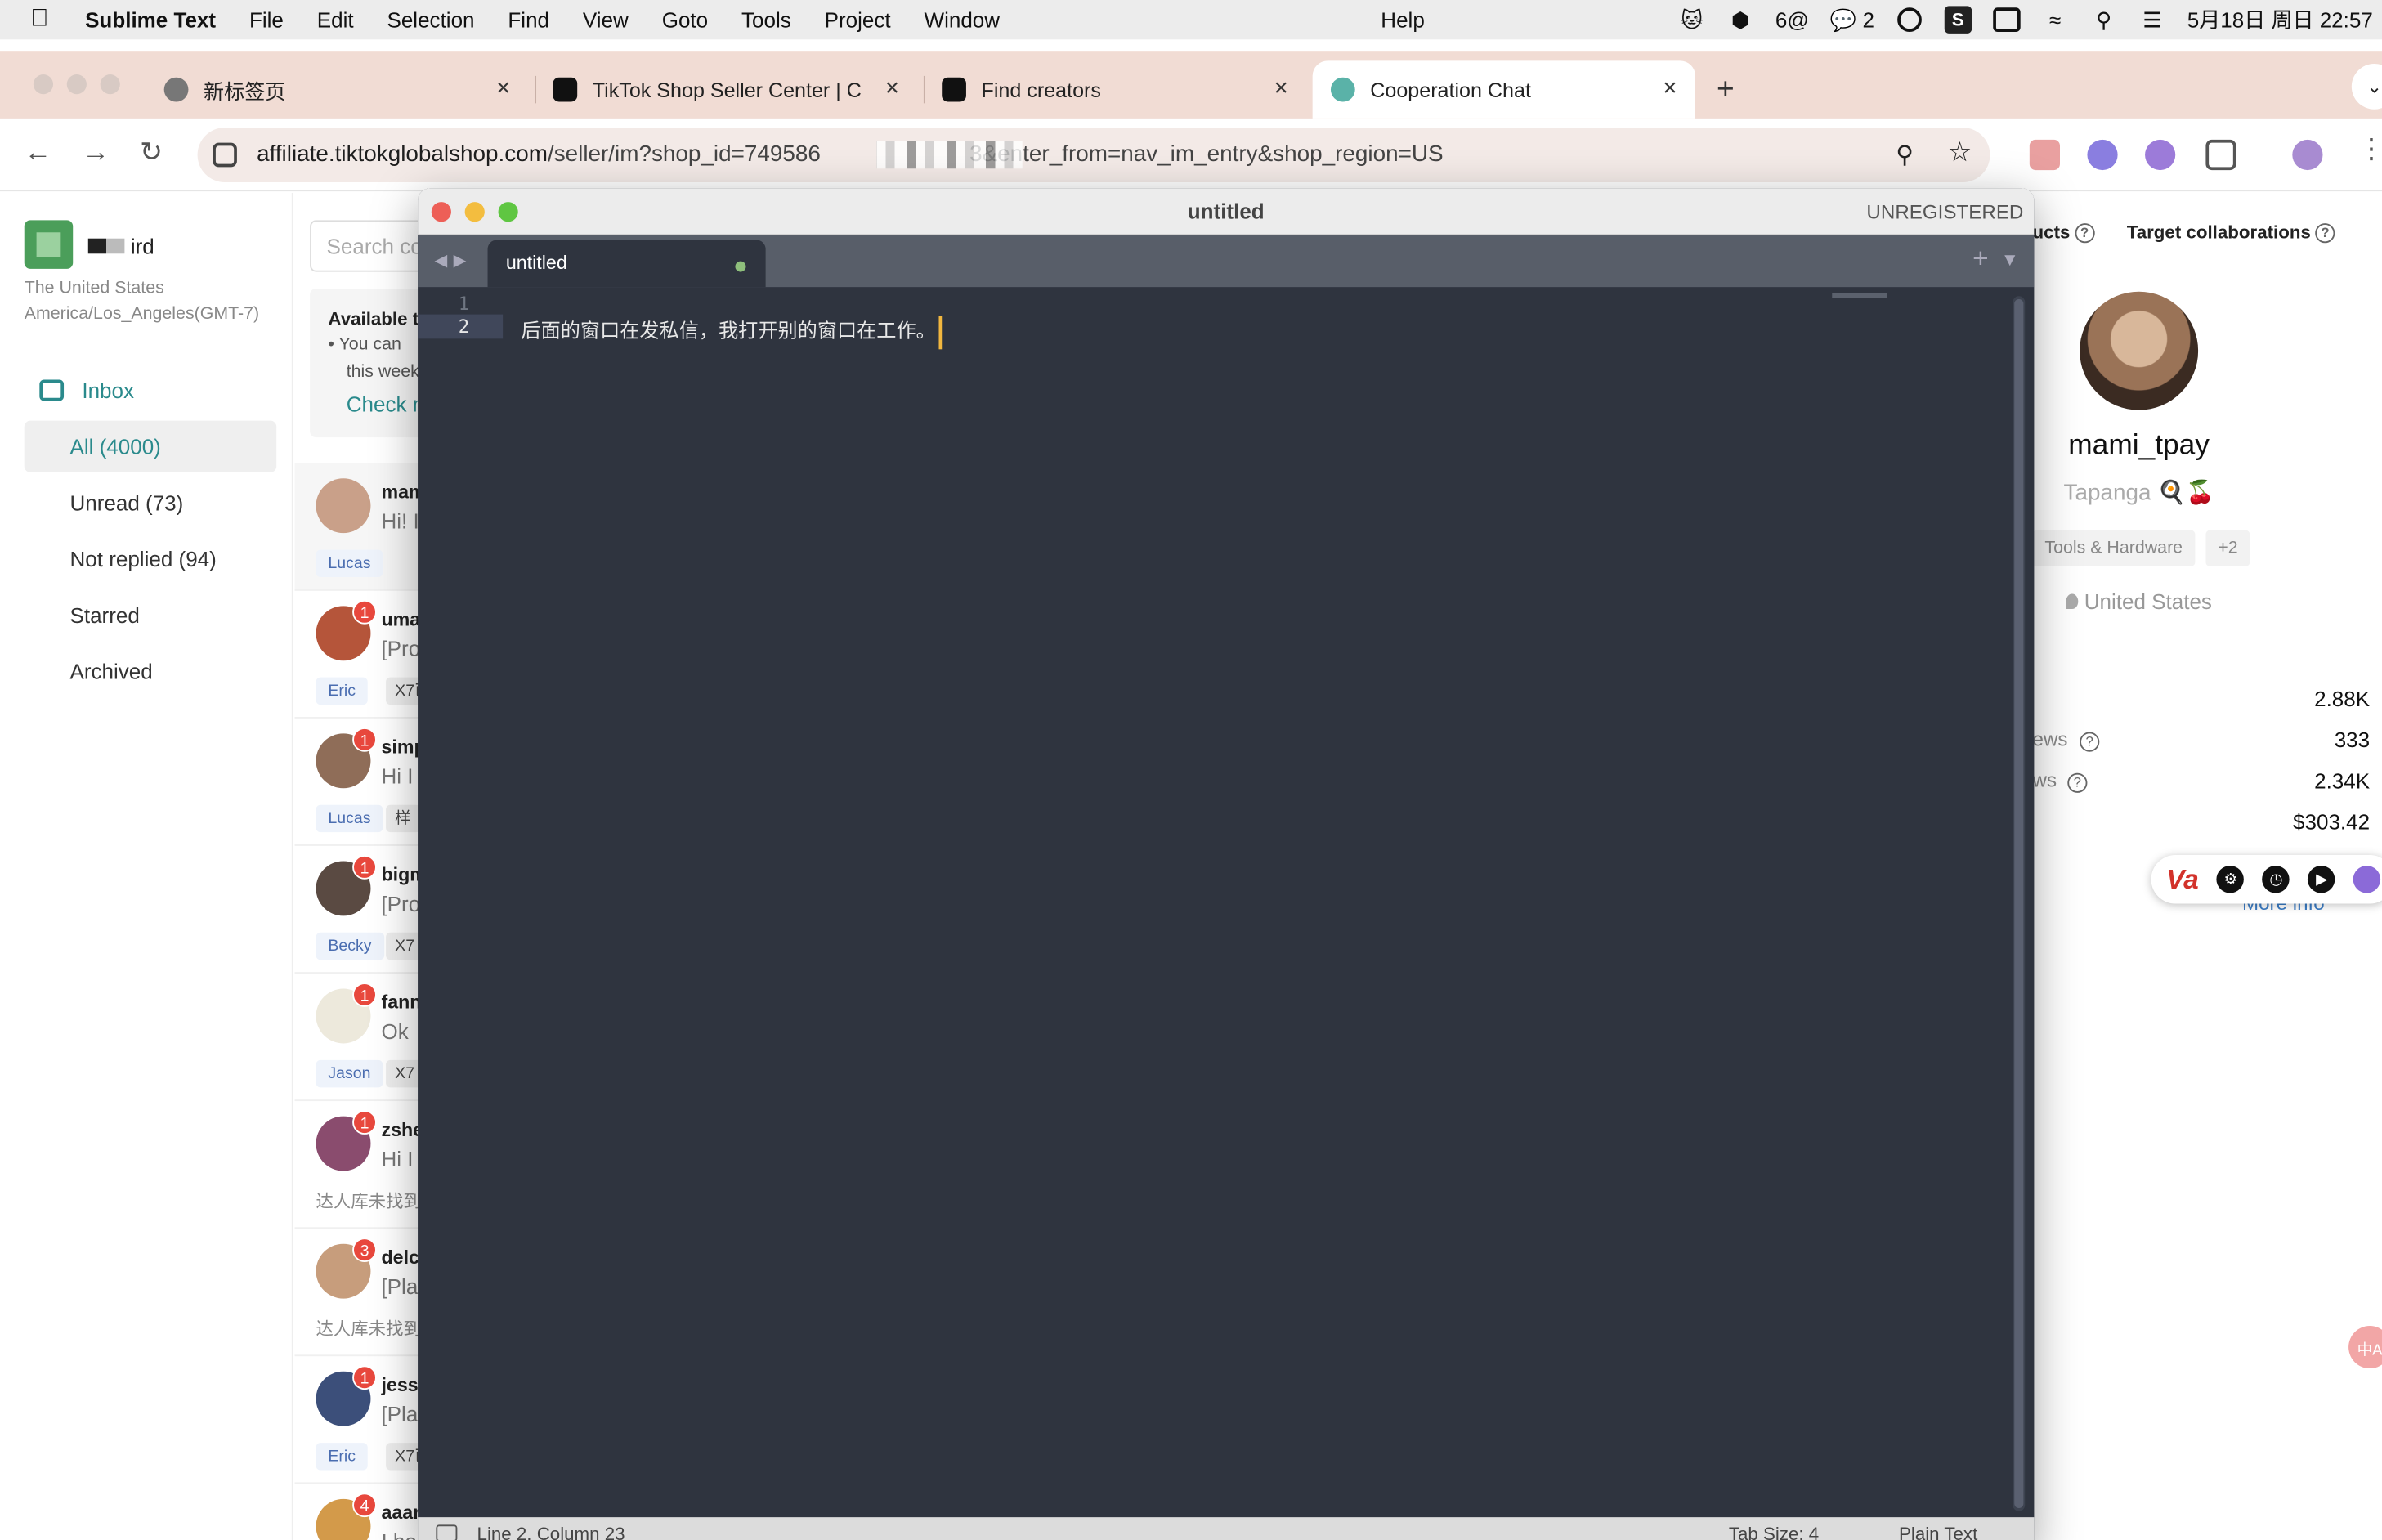 This screenshot has height=1540, width=2382. Describe the element at coordinates (337, 89) in the screenshot. I see `browser-tab-new-tab: 新标签页 ×` at that location.